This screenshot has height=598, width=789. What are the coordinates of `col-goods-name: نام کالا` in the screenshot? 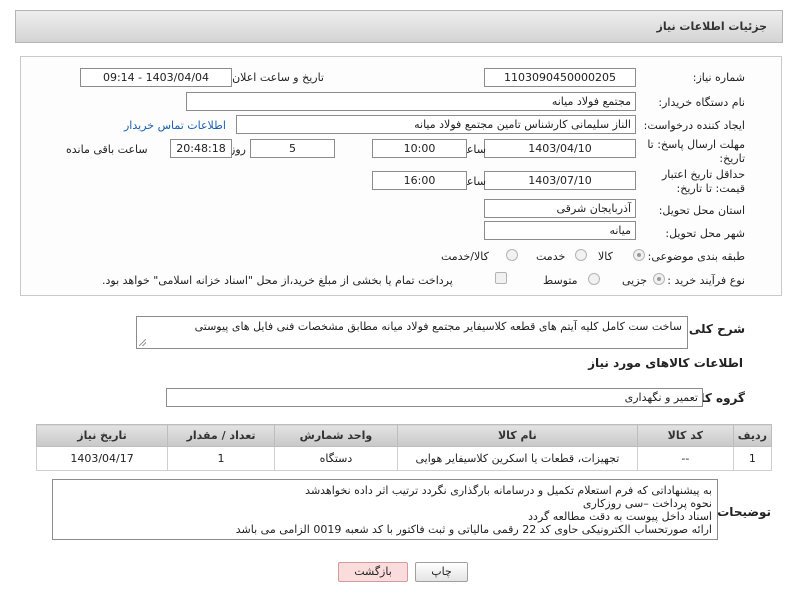 It's located at (517, 435).